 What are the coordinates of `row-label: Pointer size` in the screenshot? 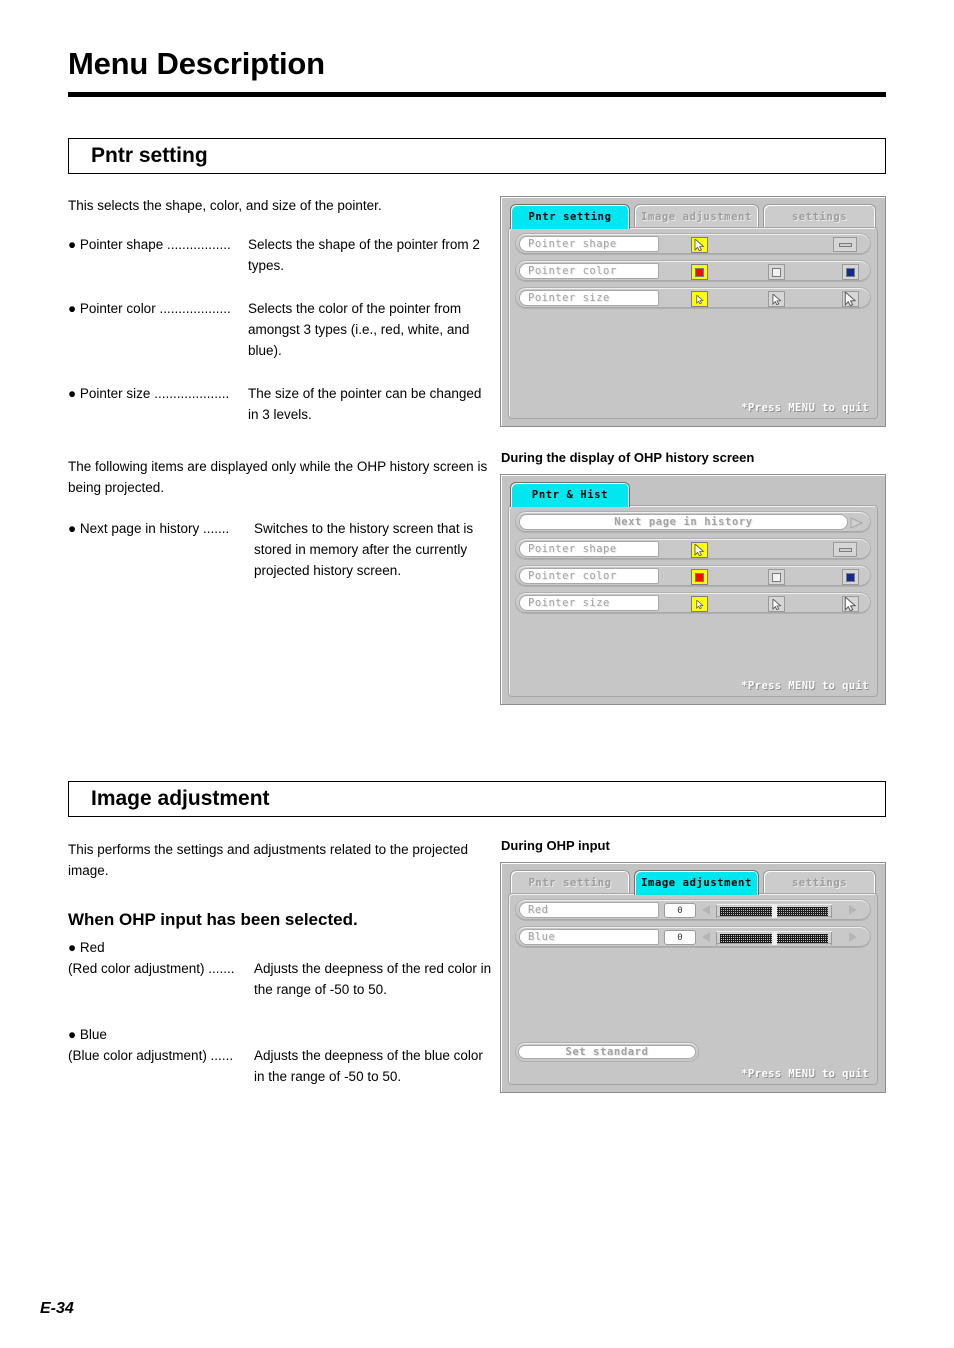 It's located at (589, 298).